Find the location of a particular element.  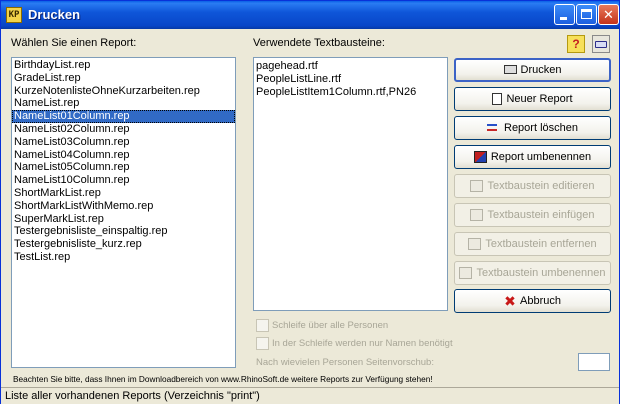

rename-report-button: Report umbenennen is located at coordinates (532, 157).